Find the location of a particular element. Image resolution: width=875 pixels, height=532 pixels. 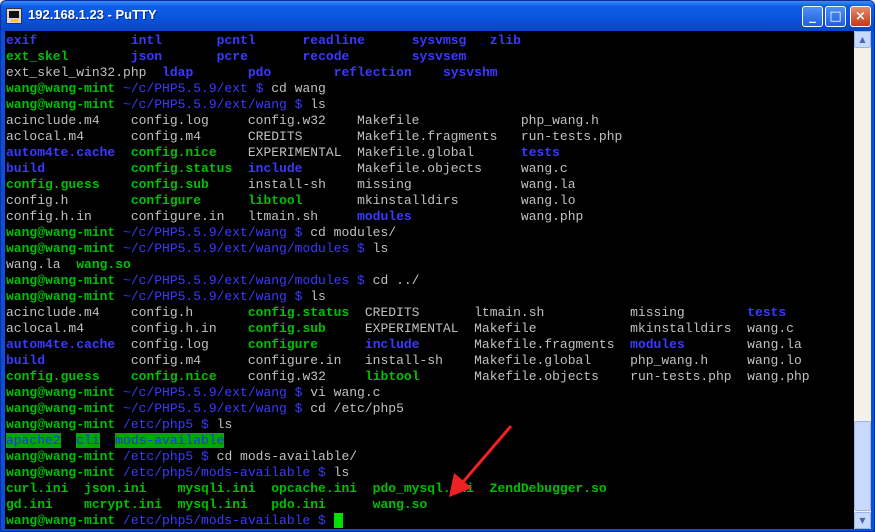

annotation-arrow is located at coordinates (481, 461).